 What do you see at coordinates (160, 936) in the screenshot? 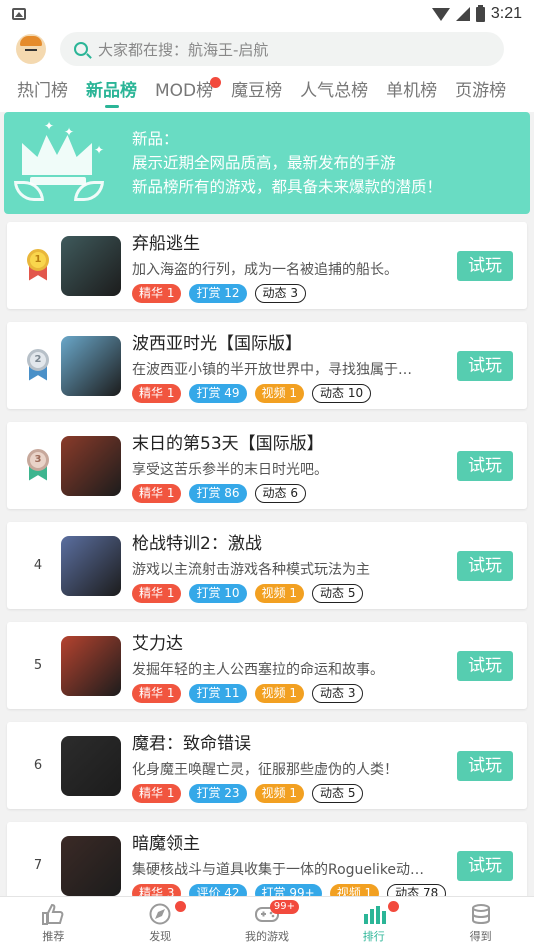
I see `nav-label: 发现` at bounding box center [160, 936].